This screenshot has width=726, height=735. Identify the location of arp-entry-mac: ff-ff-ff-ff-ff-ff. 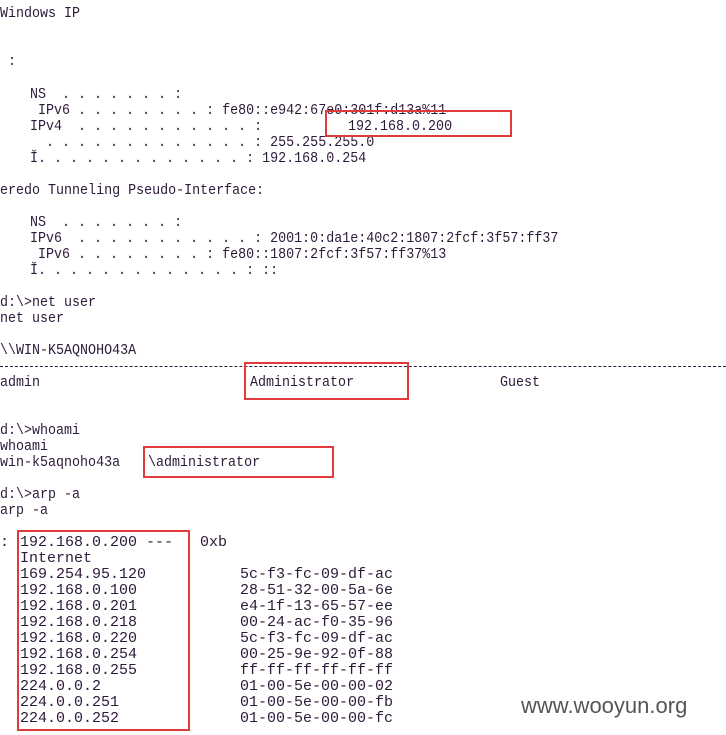
(317, 670).